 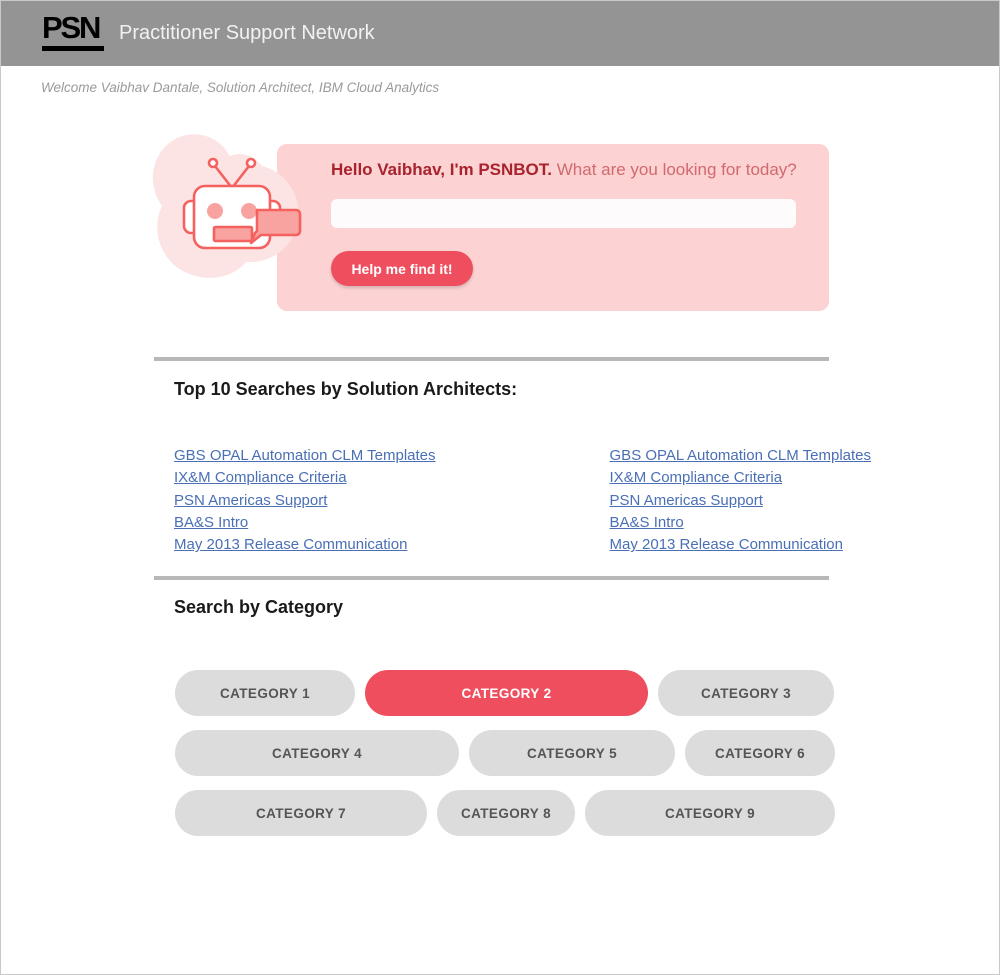 I want to click on divider-top, so click(x=491, y=359).